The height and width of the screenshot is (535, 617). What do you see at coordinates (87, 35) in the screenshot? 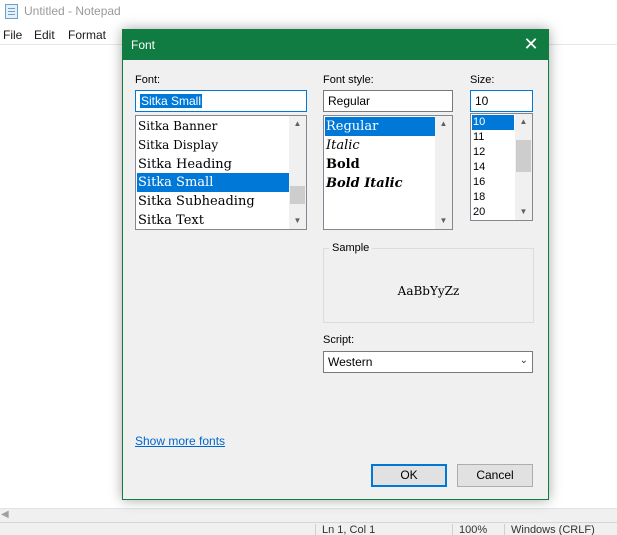
I see `menu-format: Format` at bounding box center [87, 35].